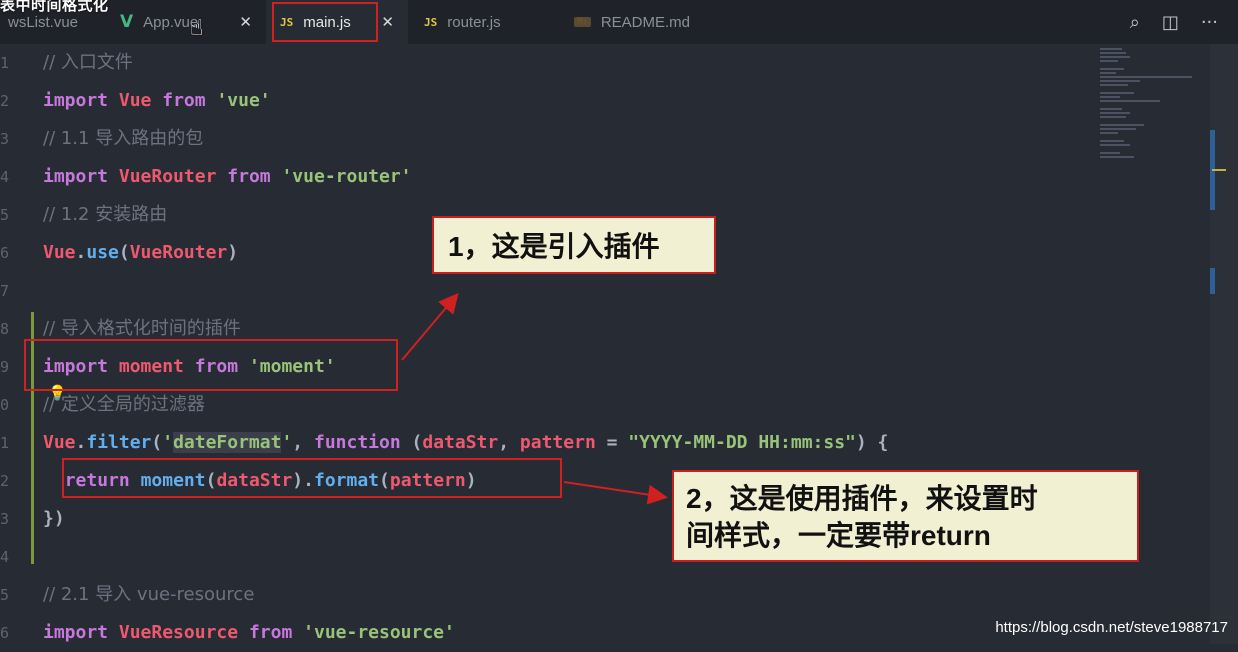 The height and width of the screenshot is (652, 1238). Describe the element at coordinates (1111, 627) in the screenshot. I see `watermark: https://blog.csdn.net/steve1988717` at that location.